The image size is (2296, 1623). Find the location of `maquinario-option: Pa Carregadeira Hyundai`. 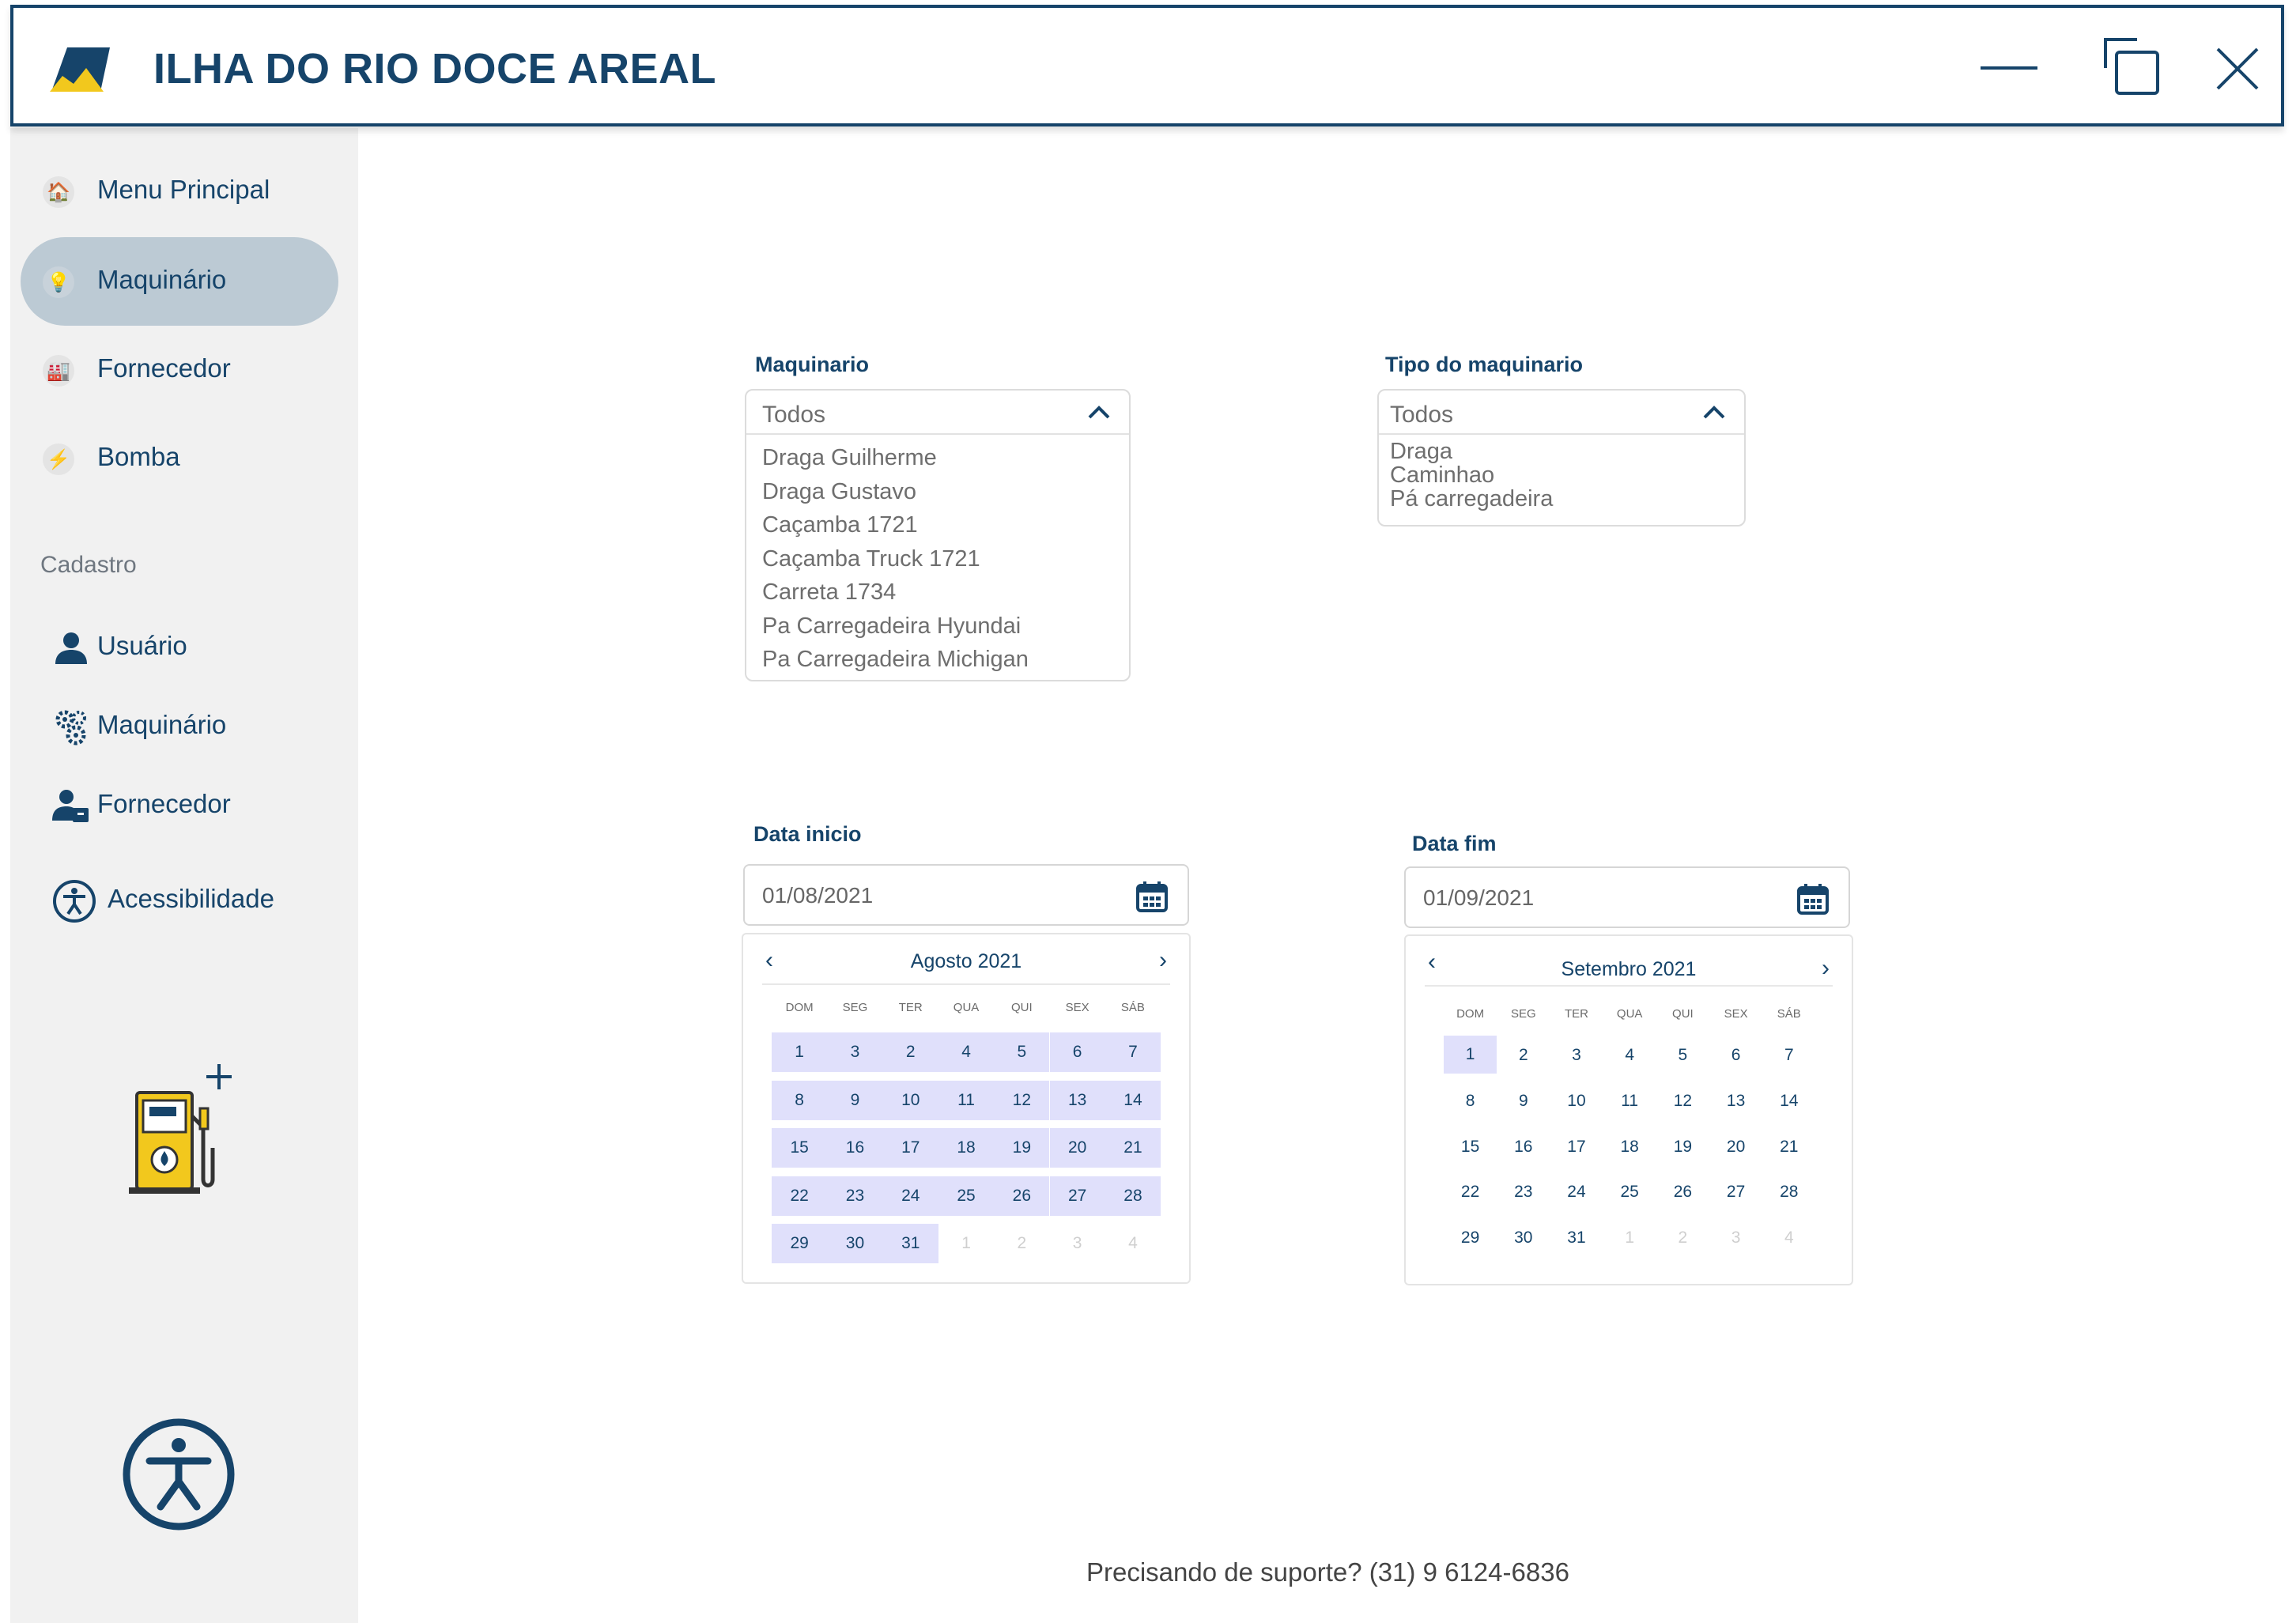

maquinario-option: Pa Carregadeira Hyundai is located at coordinates (945, 627).